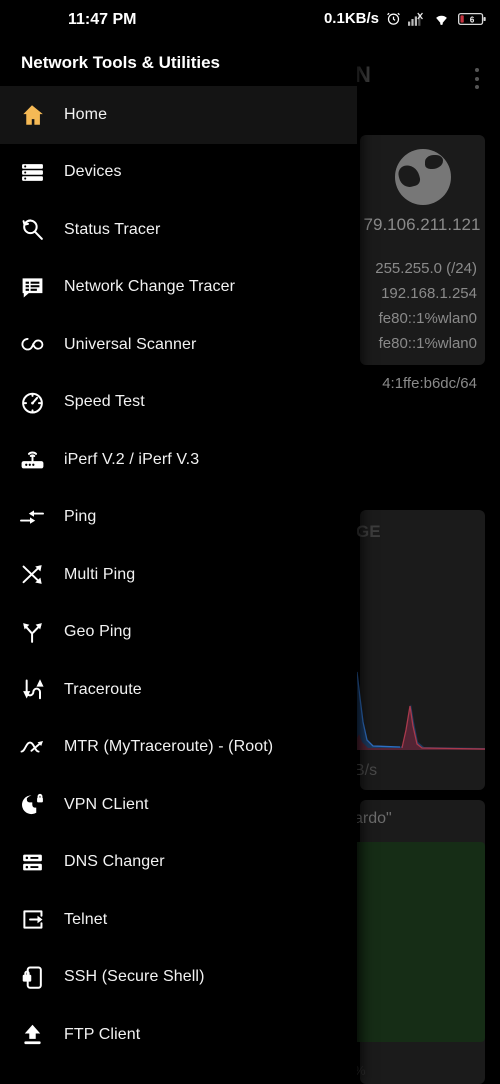 The width and height of the screenshot is (500, 1084). Describe the element at coordinates (106, 804) in the screenshot. I see `drawer-item-label: VPN CLient` at that location.